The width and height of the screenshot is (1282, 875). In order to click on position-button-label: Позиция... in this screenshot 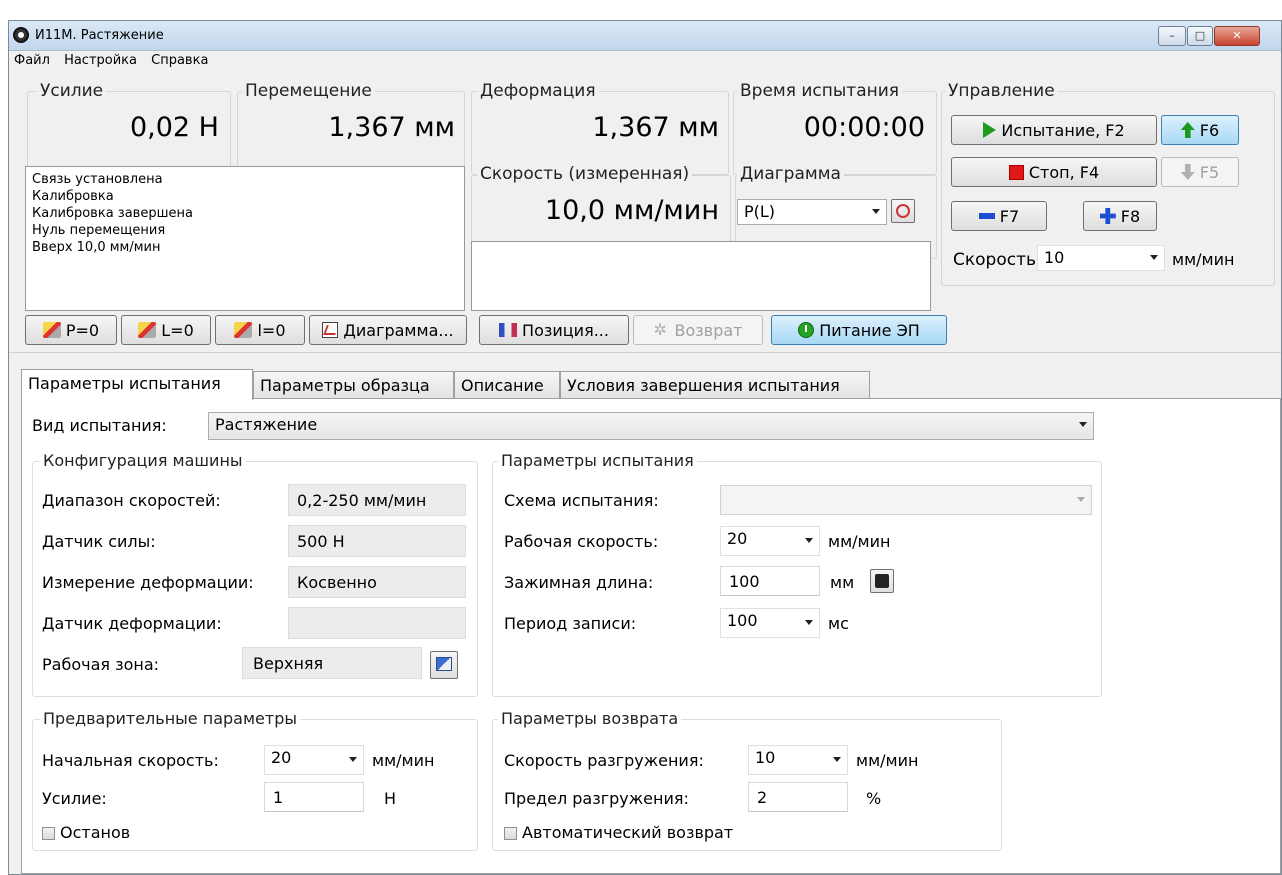, I will do `click(565, 330)`.